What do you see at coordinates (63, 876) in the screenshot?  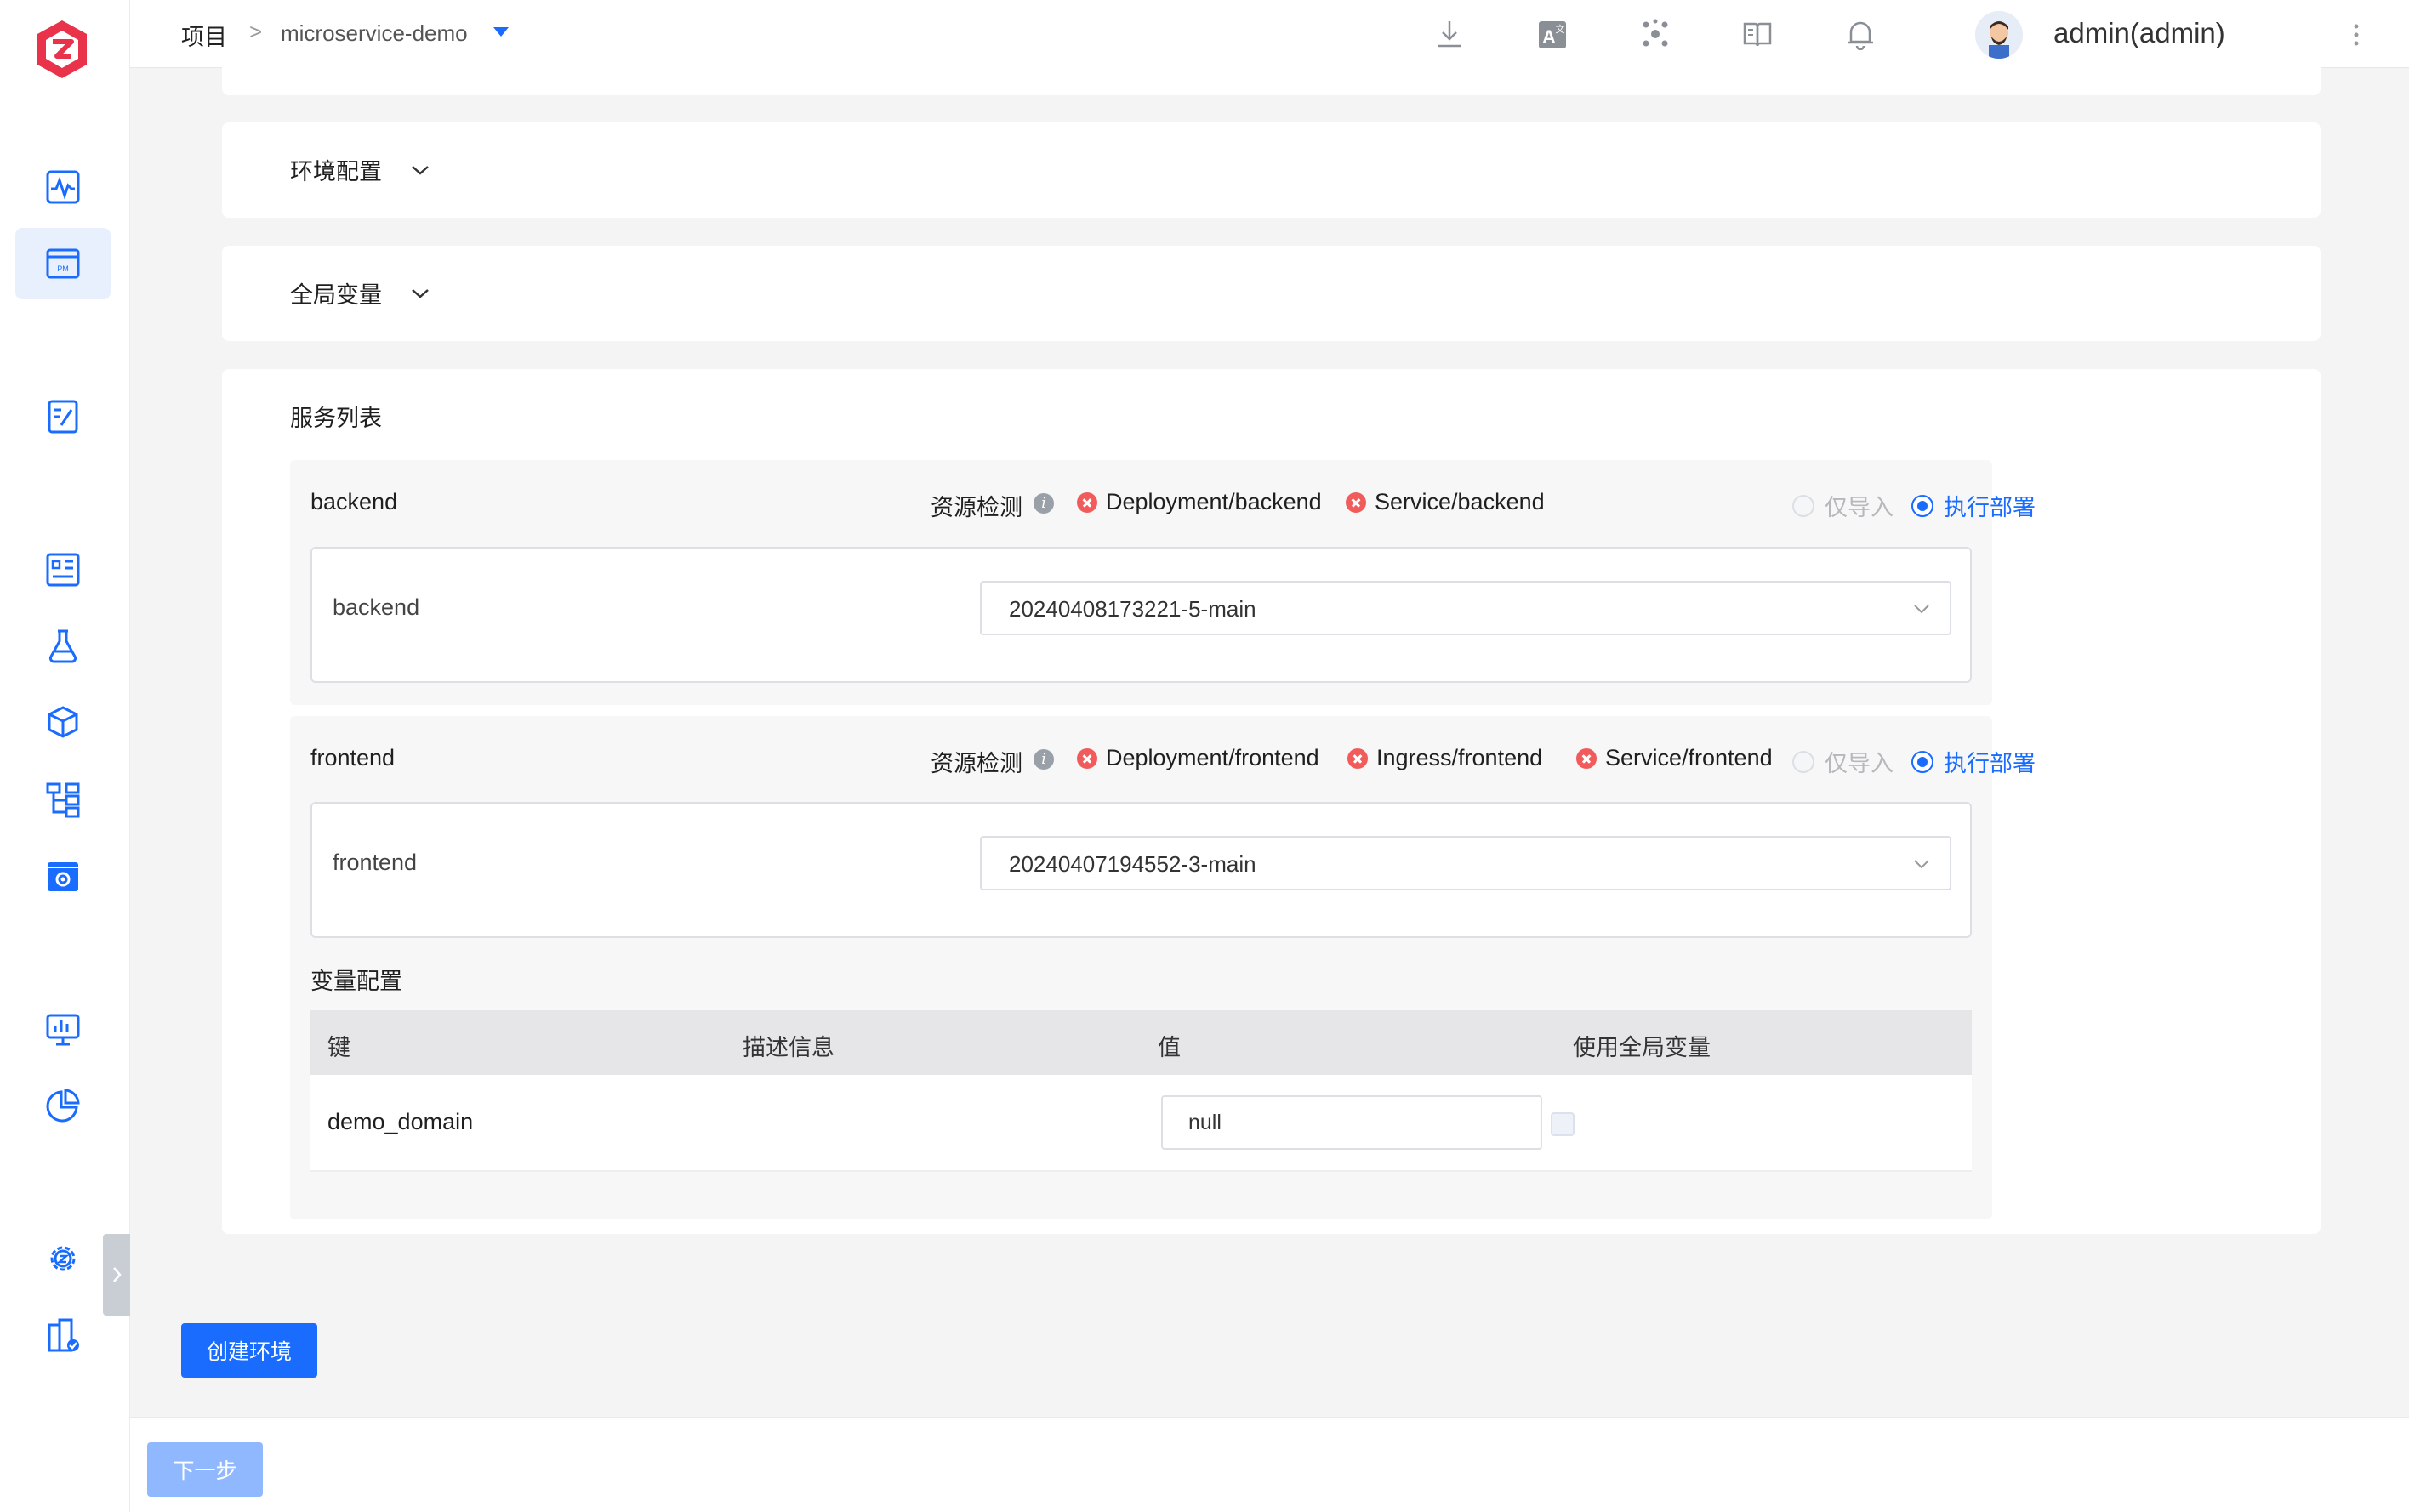 I see `settings-box-icon` at bounding box center [63, 876].